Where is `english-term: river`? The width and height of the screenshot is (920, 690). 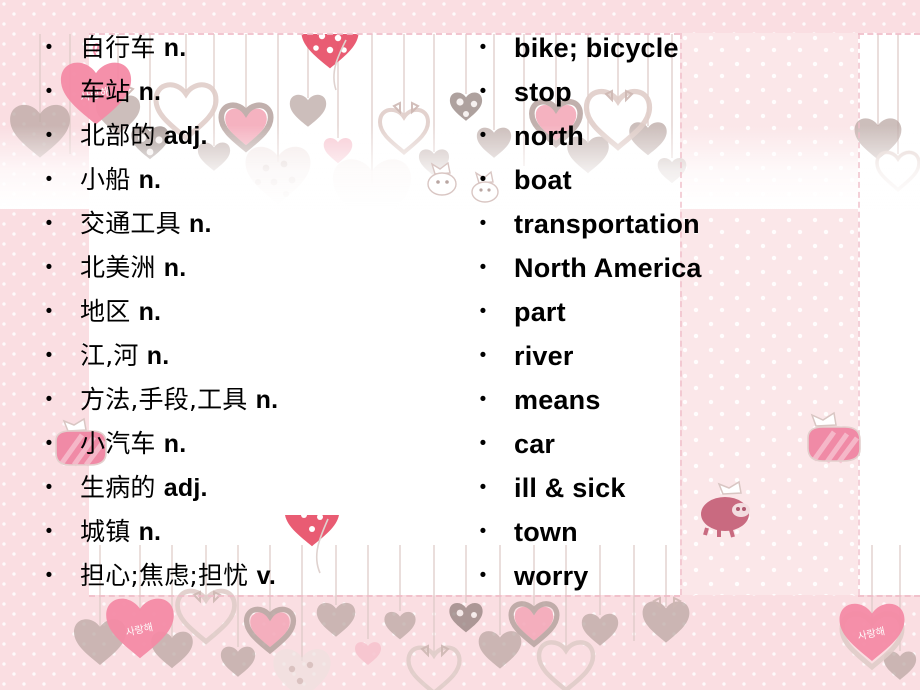
english-term: river is located at coordinates (544, 356).